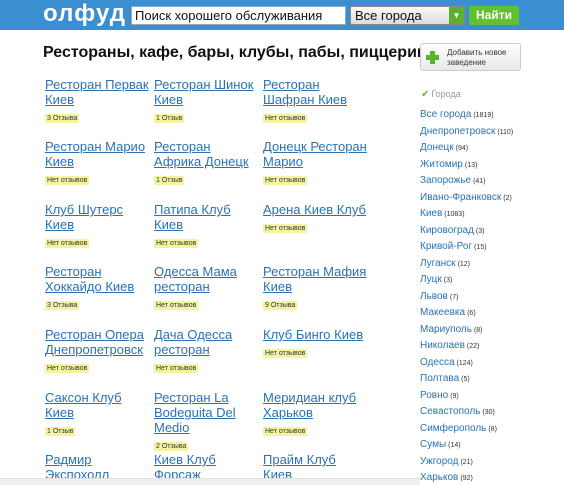 This screenshot has width=564, height=485. What do you see at coordinates (431, 213) in the screenshot?
I see `city-link: Киев` at bounding box center [431, 213].